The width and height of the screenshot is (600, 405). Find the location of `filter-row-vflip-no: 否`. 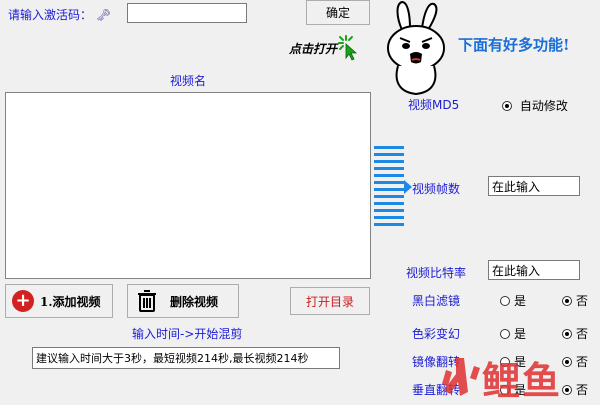

filter-row-vflip-no: 否 is located at coordinates (575, 389).